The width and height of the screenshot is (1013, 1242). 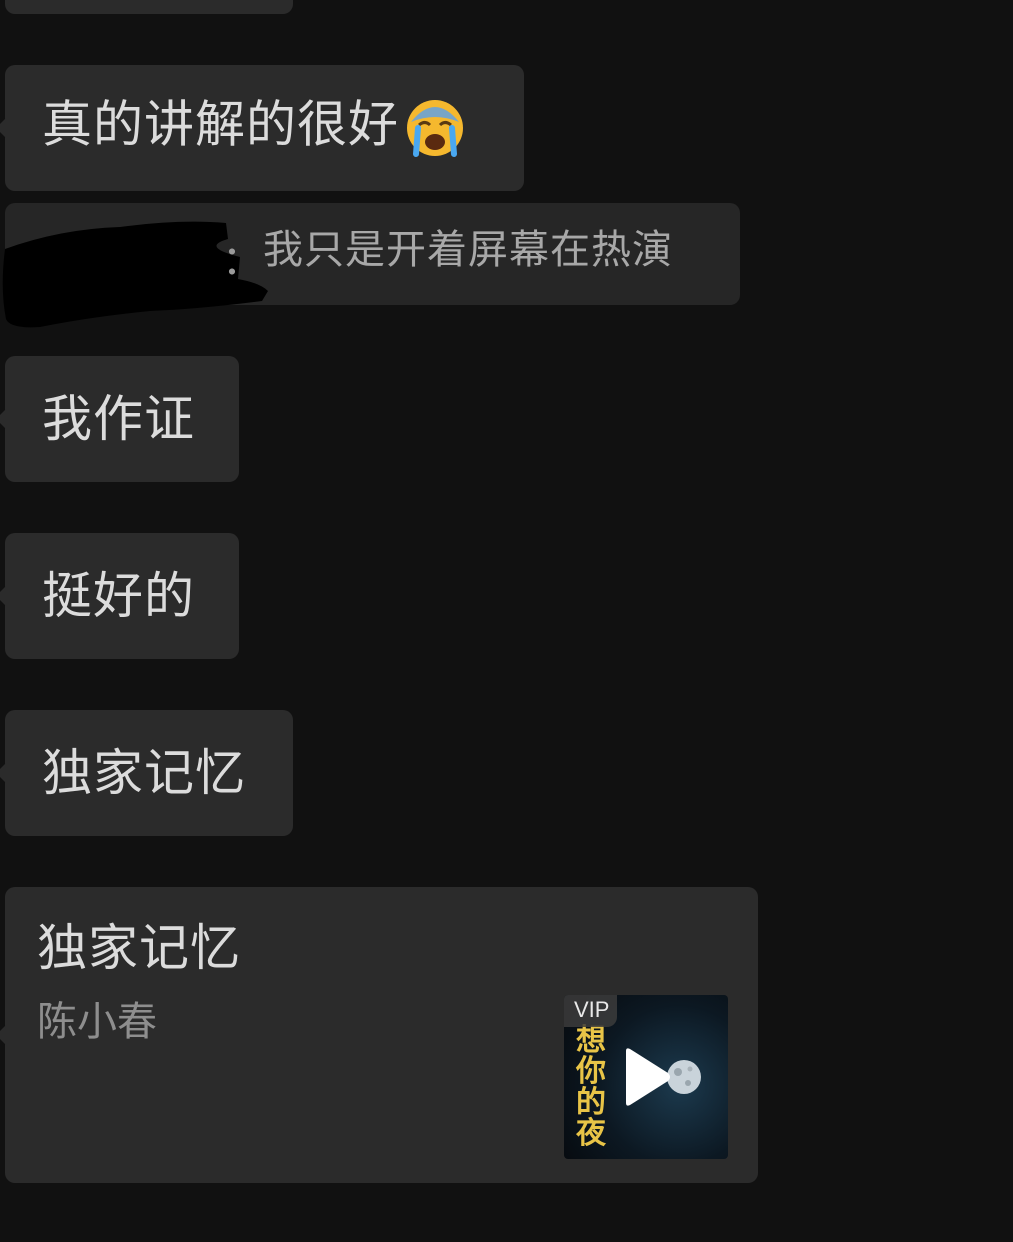 I want to click on message-text: 挺好的, so click(x=118, y=596).